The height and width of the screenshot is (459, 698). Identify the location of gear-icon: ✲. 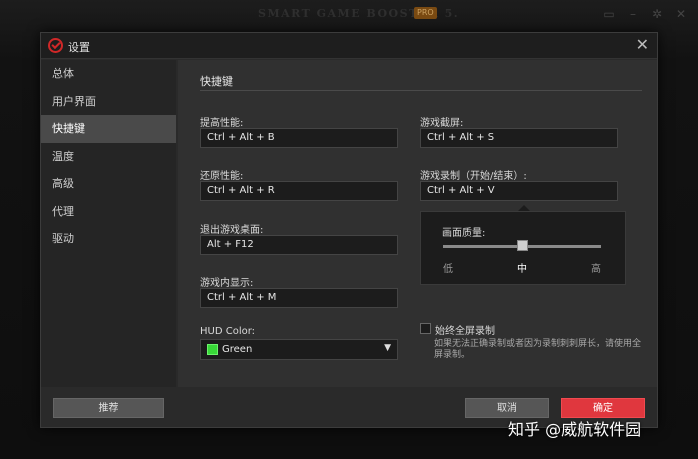
(657, 14).